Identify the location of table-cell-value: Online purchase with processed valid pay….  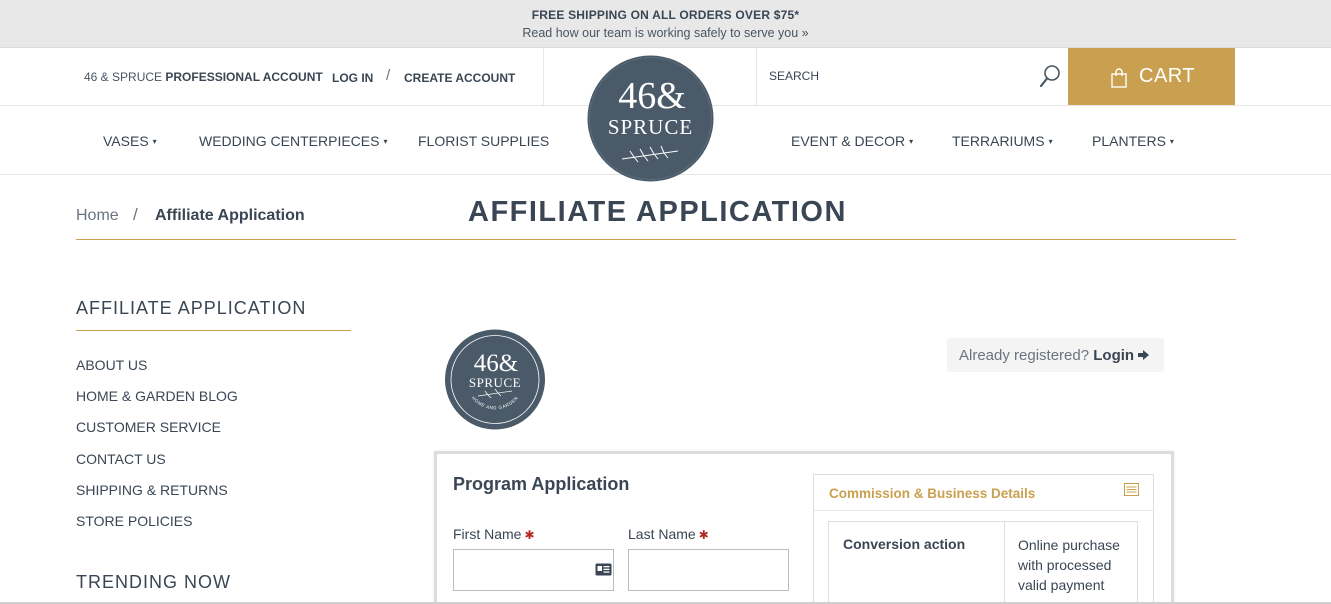
(1069, 565).